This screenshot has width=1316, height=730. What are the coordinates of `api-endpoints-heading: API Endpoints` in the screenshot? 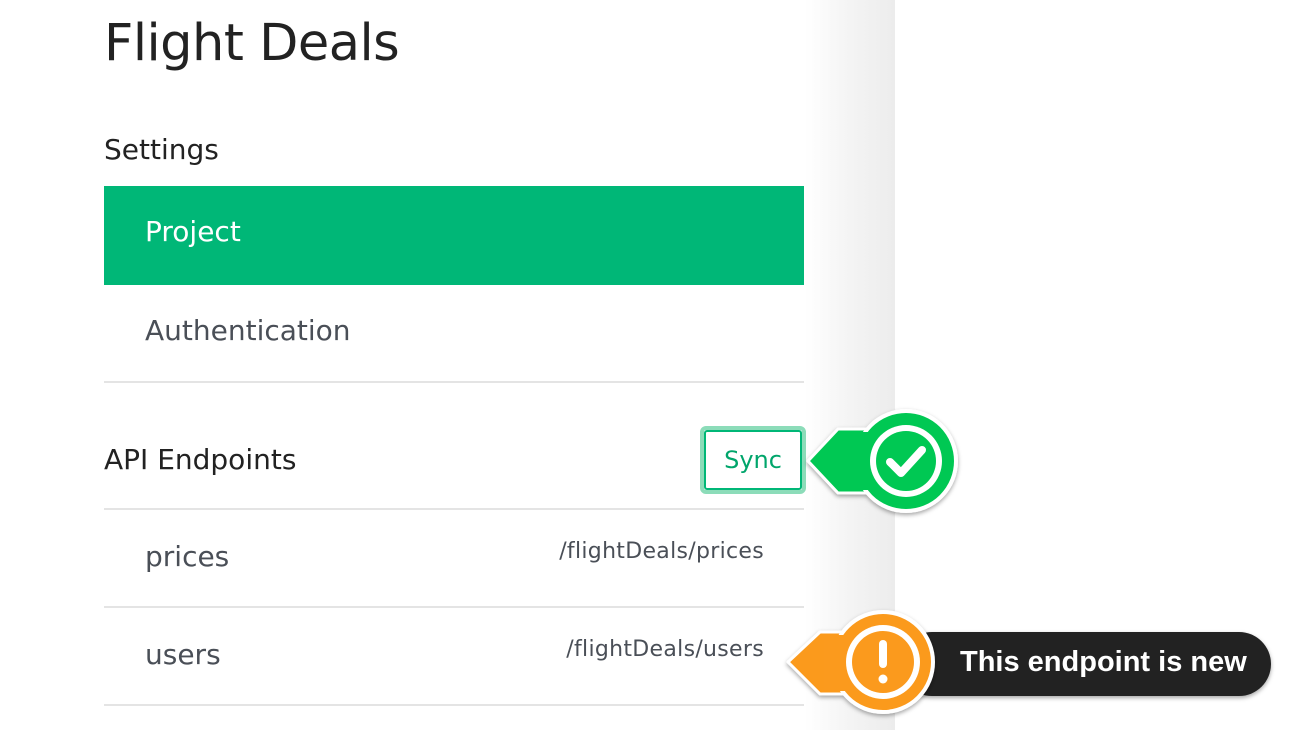 It's located at (200, 459).